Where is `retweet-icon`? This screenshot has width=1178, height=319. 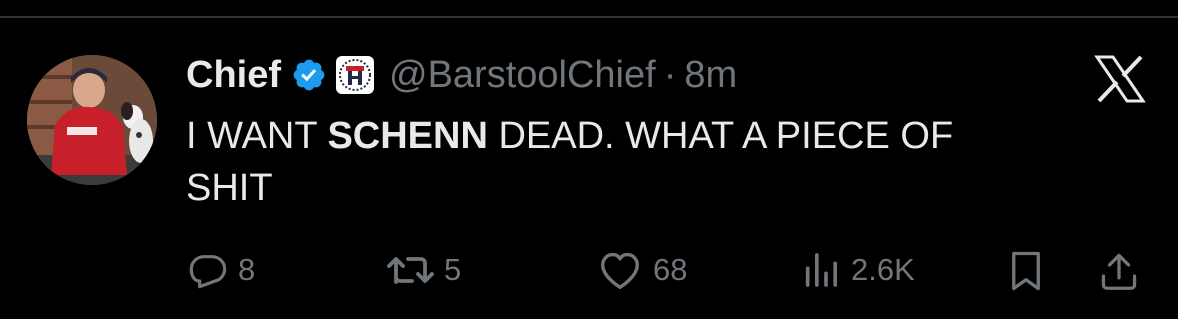
retweet-icon is located at coordinates (410, 270).